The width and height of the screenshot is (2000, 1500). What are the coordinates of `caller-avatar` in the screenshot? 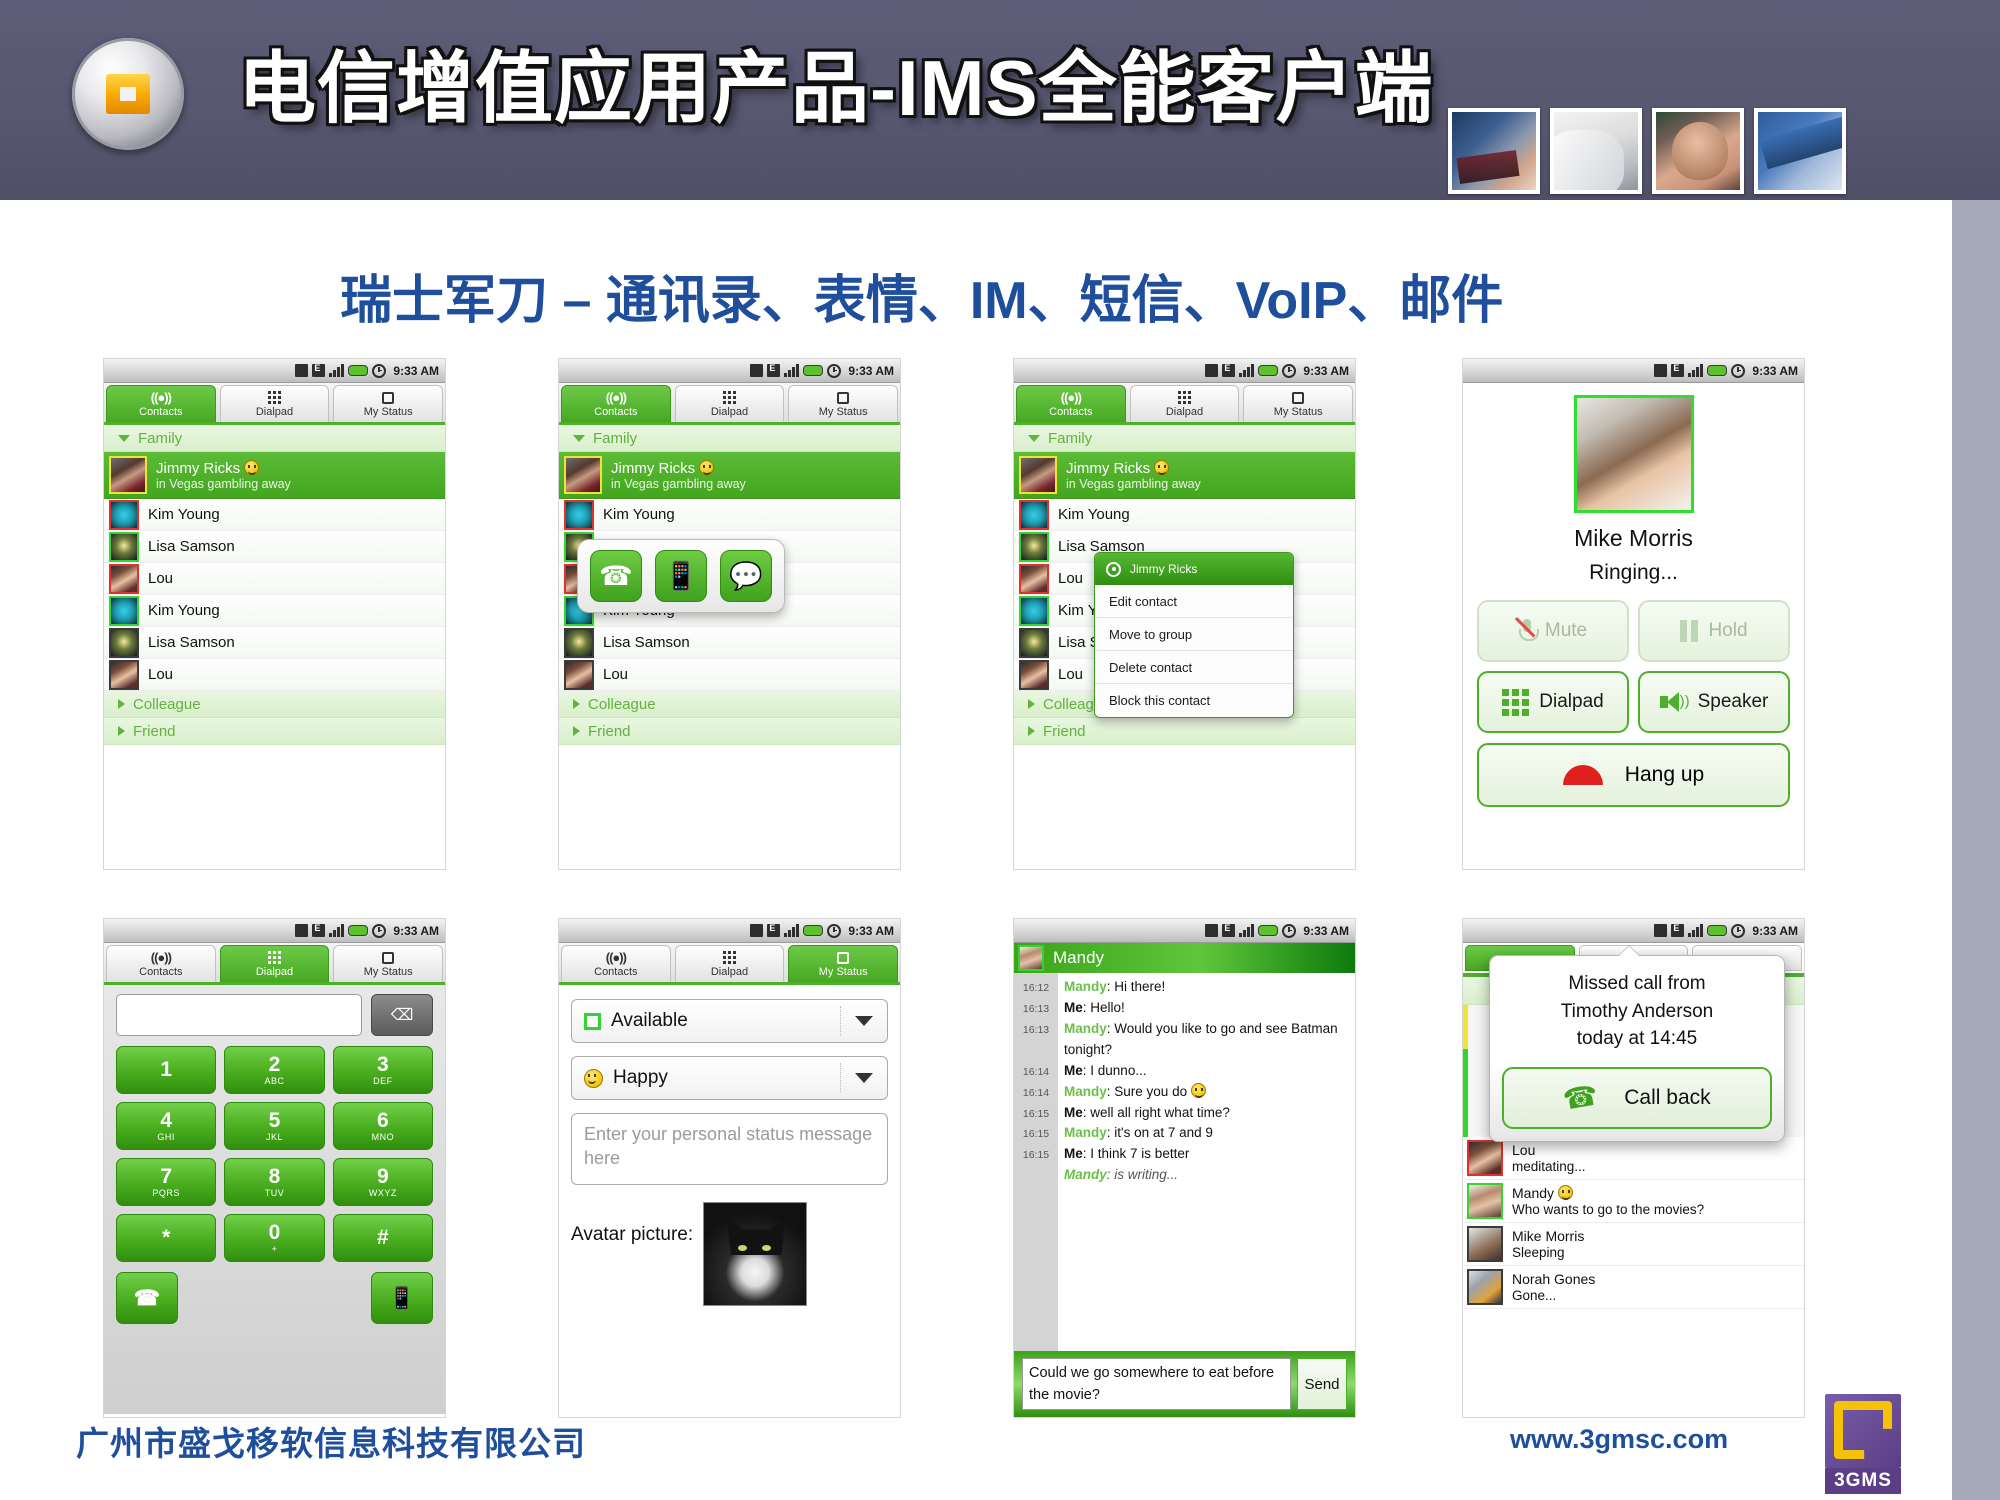 It's located at (1633, 454).